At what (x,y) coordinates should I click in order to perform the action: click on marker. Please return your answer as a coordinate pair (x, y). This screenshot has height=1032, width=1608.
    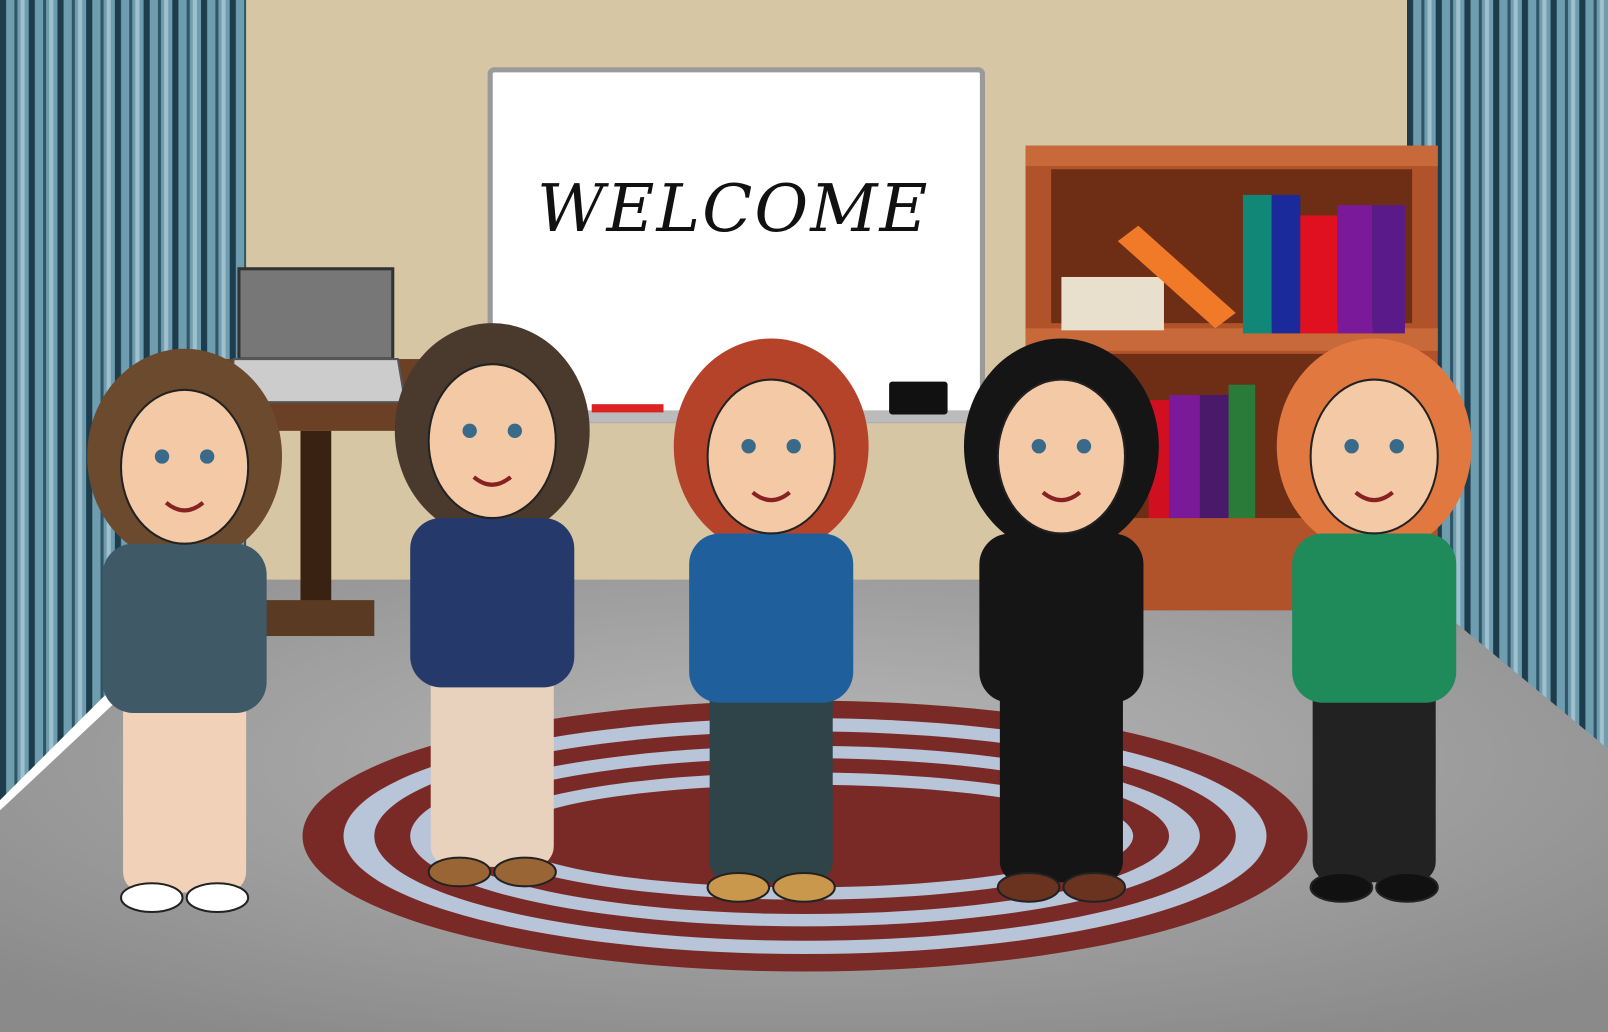
    Looking at the image, I should click on (627, 408).